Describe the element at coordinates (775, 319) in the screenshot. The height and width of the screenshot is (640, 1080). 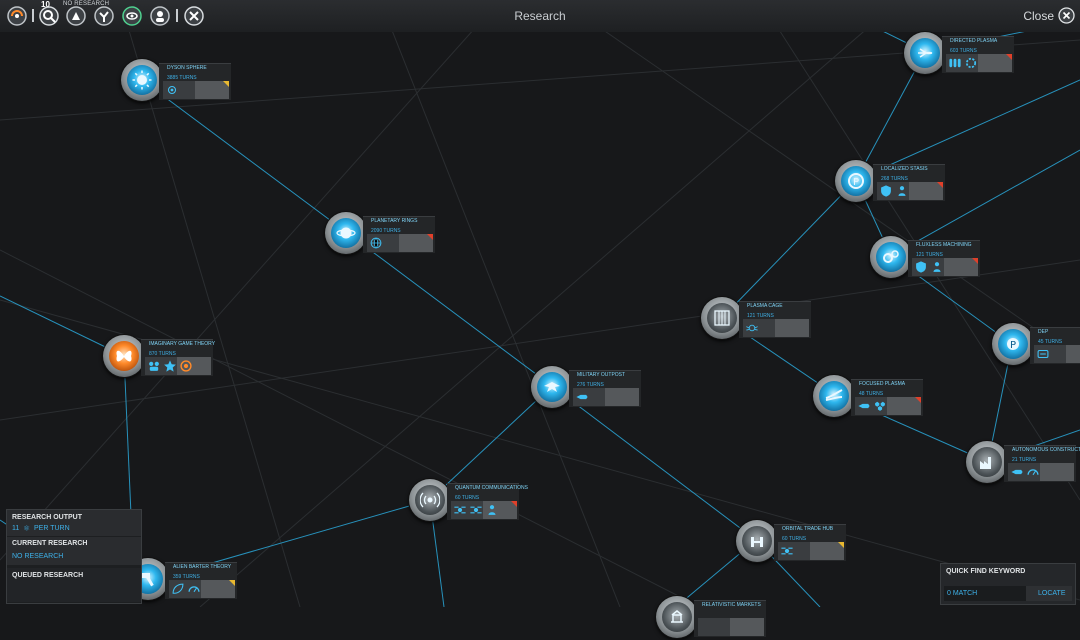
I see `tech-panel: PLASMA CAGE 121 TURNS` at that location.